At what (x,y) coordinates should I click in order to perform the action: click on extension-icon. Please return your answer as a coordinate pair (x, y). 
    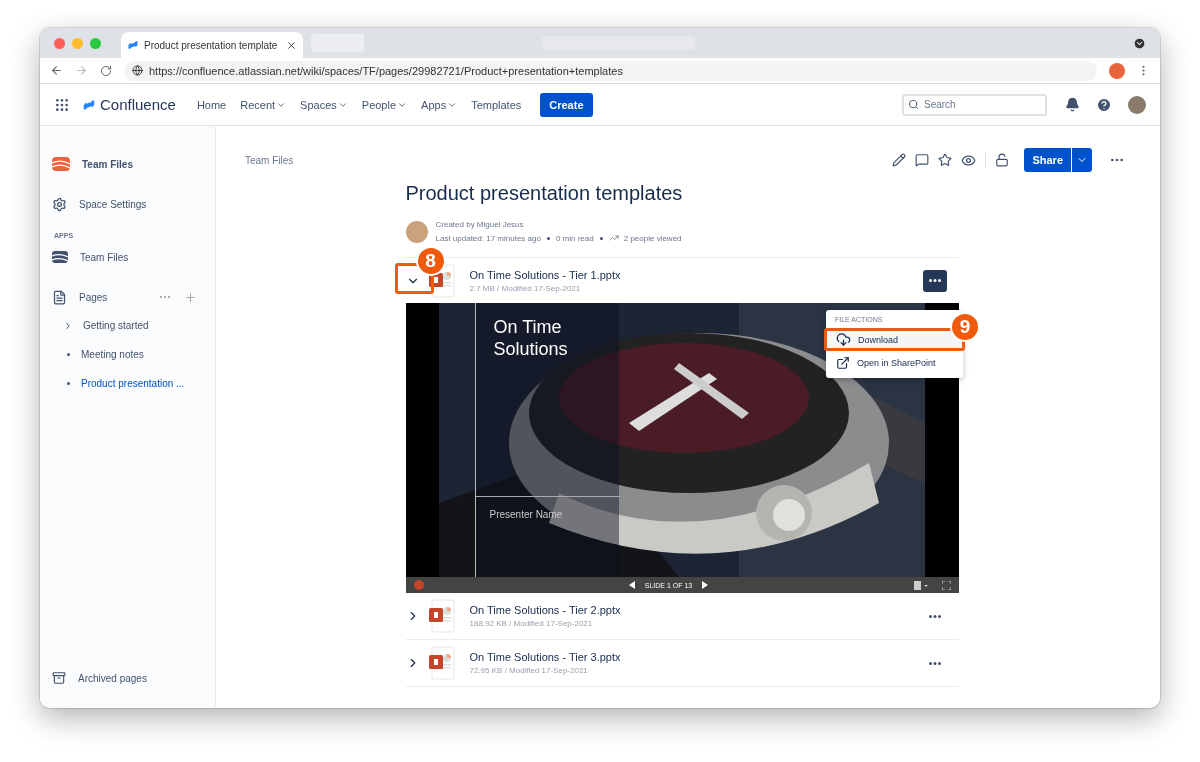
    Looking at the image, I should click on (1117, 70).